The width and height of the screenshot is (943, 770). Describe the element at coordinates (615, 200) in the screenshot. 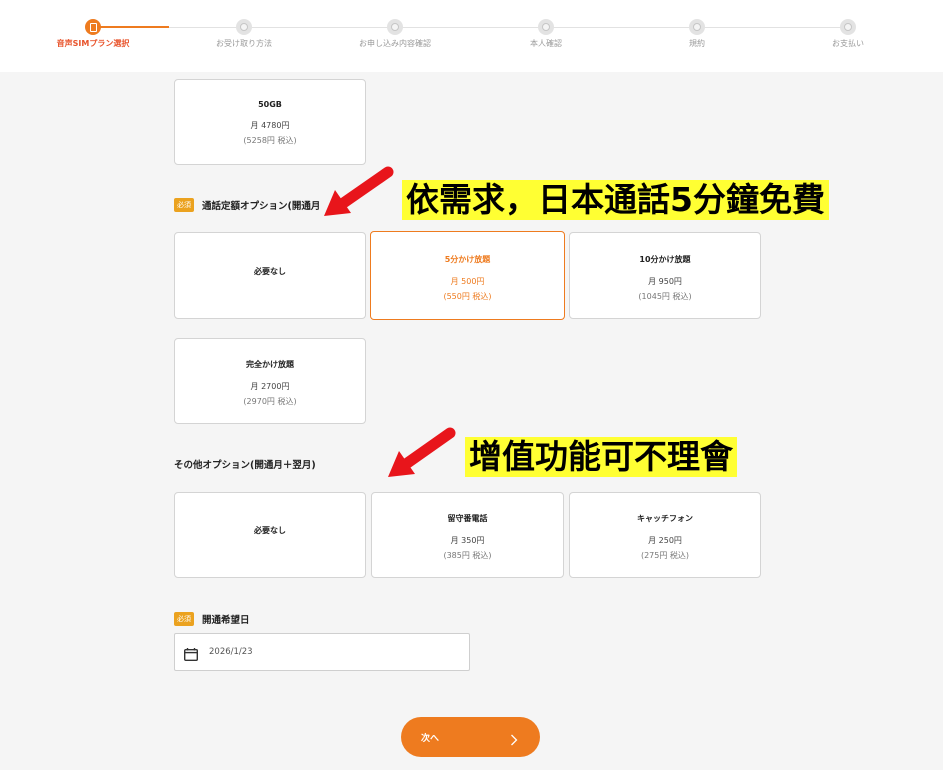

I see `call-option-annotation: 依需求，日本通話5分鐘免費` at that location.